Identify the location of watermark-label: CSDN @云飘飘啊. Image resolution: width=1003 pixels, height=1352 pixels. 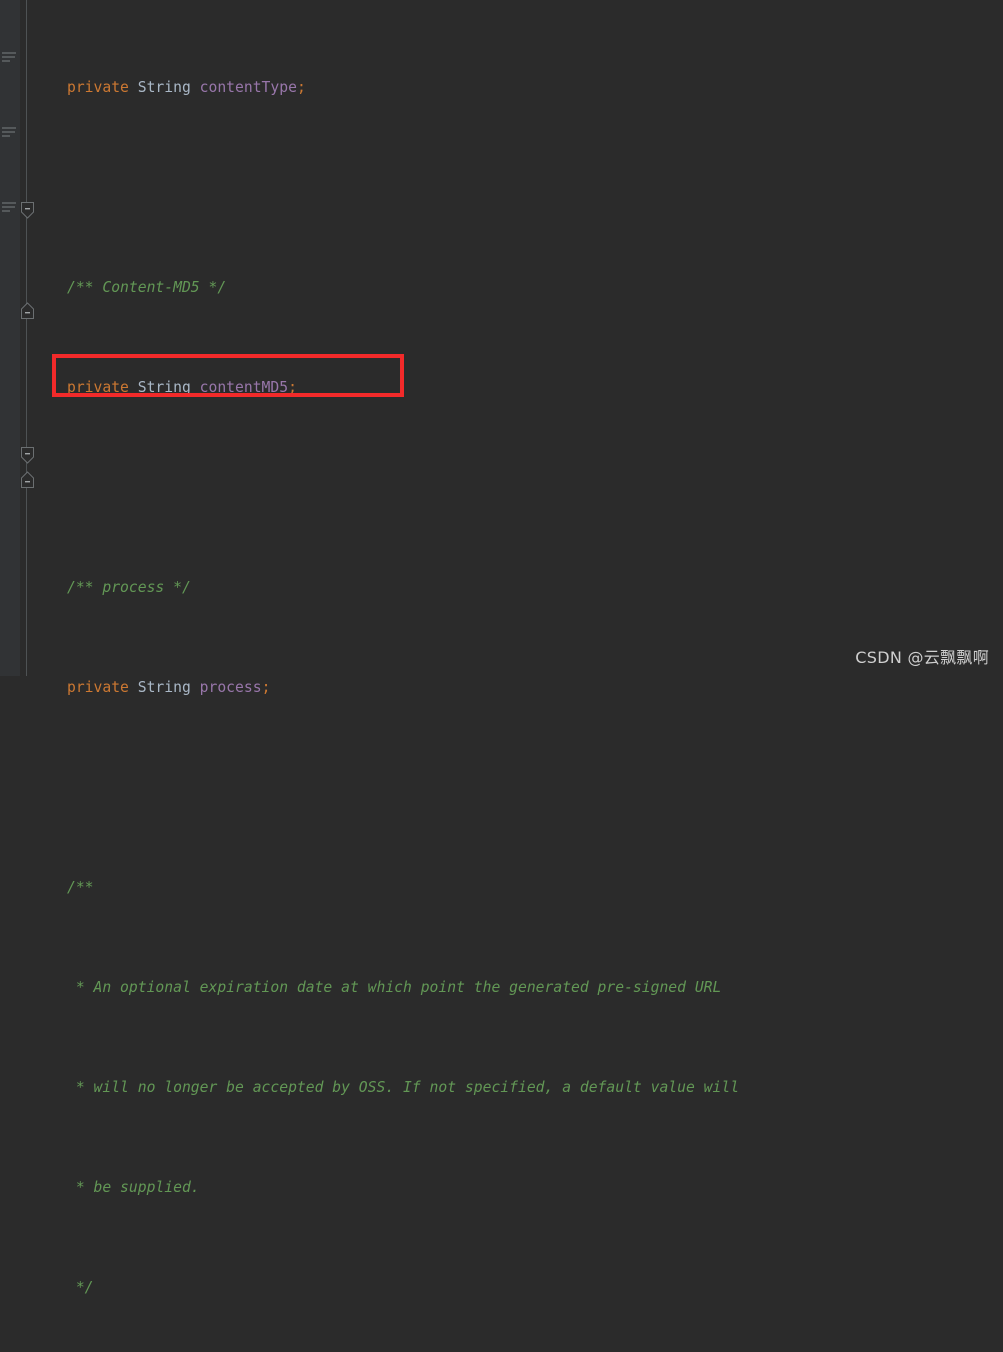
(922, 657).